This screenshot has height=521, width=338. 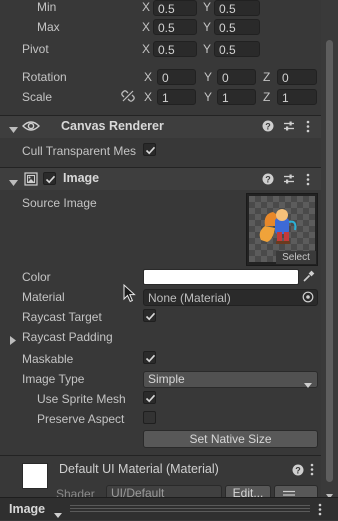 What do you see at coordinates (175, 49) in the screenshot?
I see `pivot-x-field: 0.5` at bounding box center [175, 49].